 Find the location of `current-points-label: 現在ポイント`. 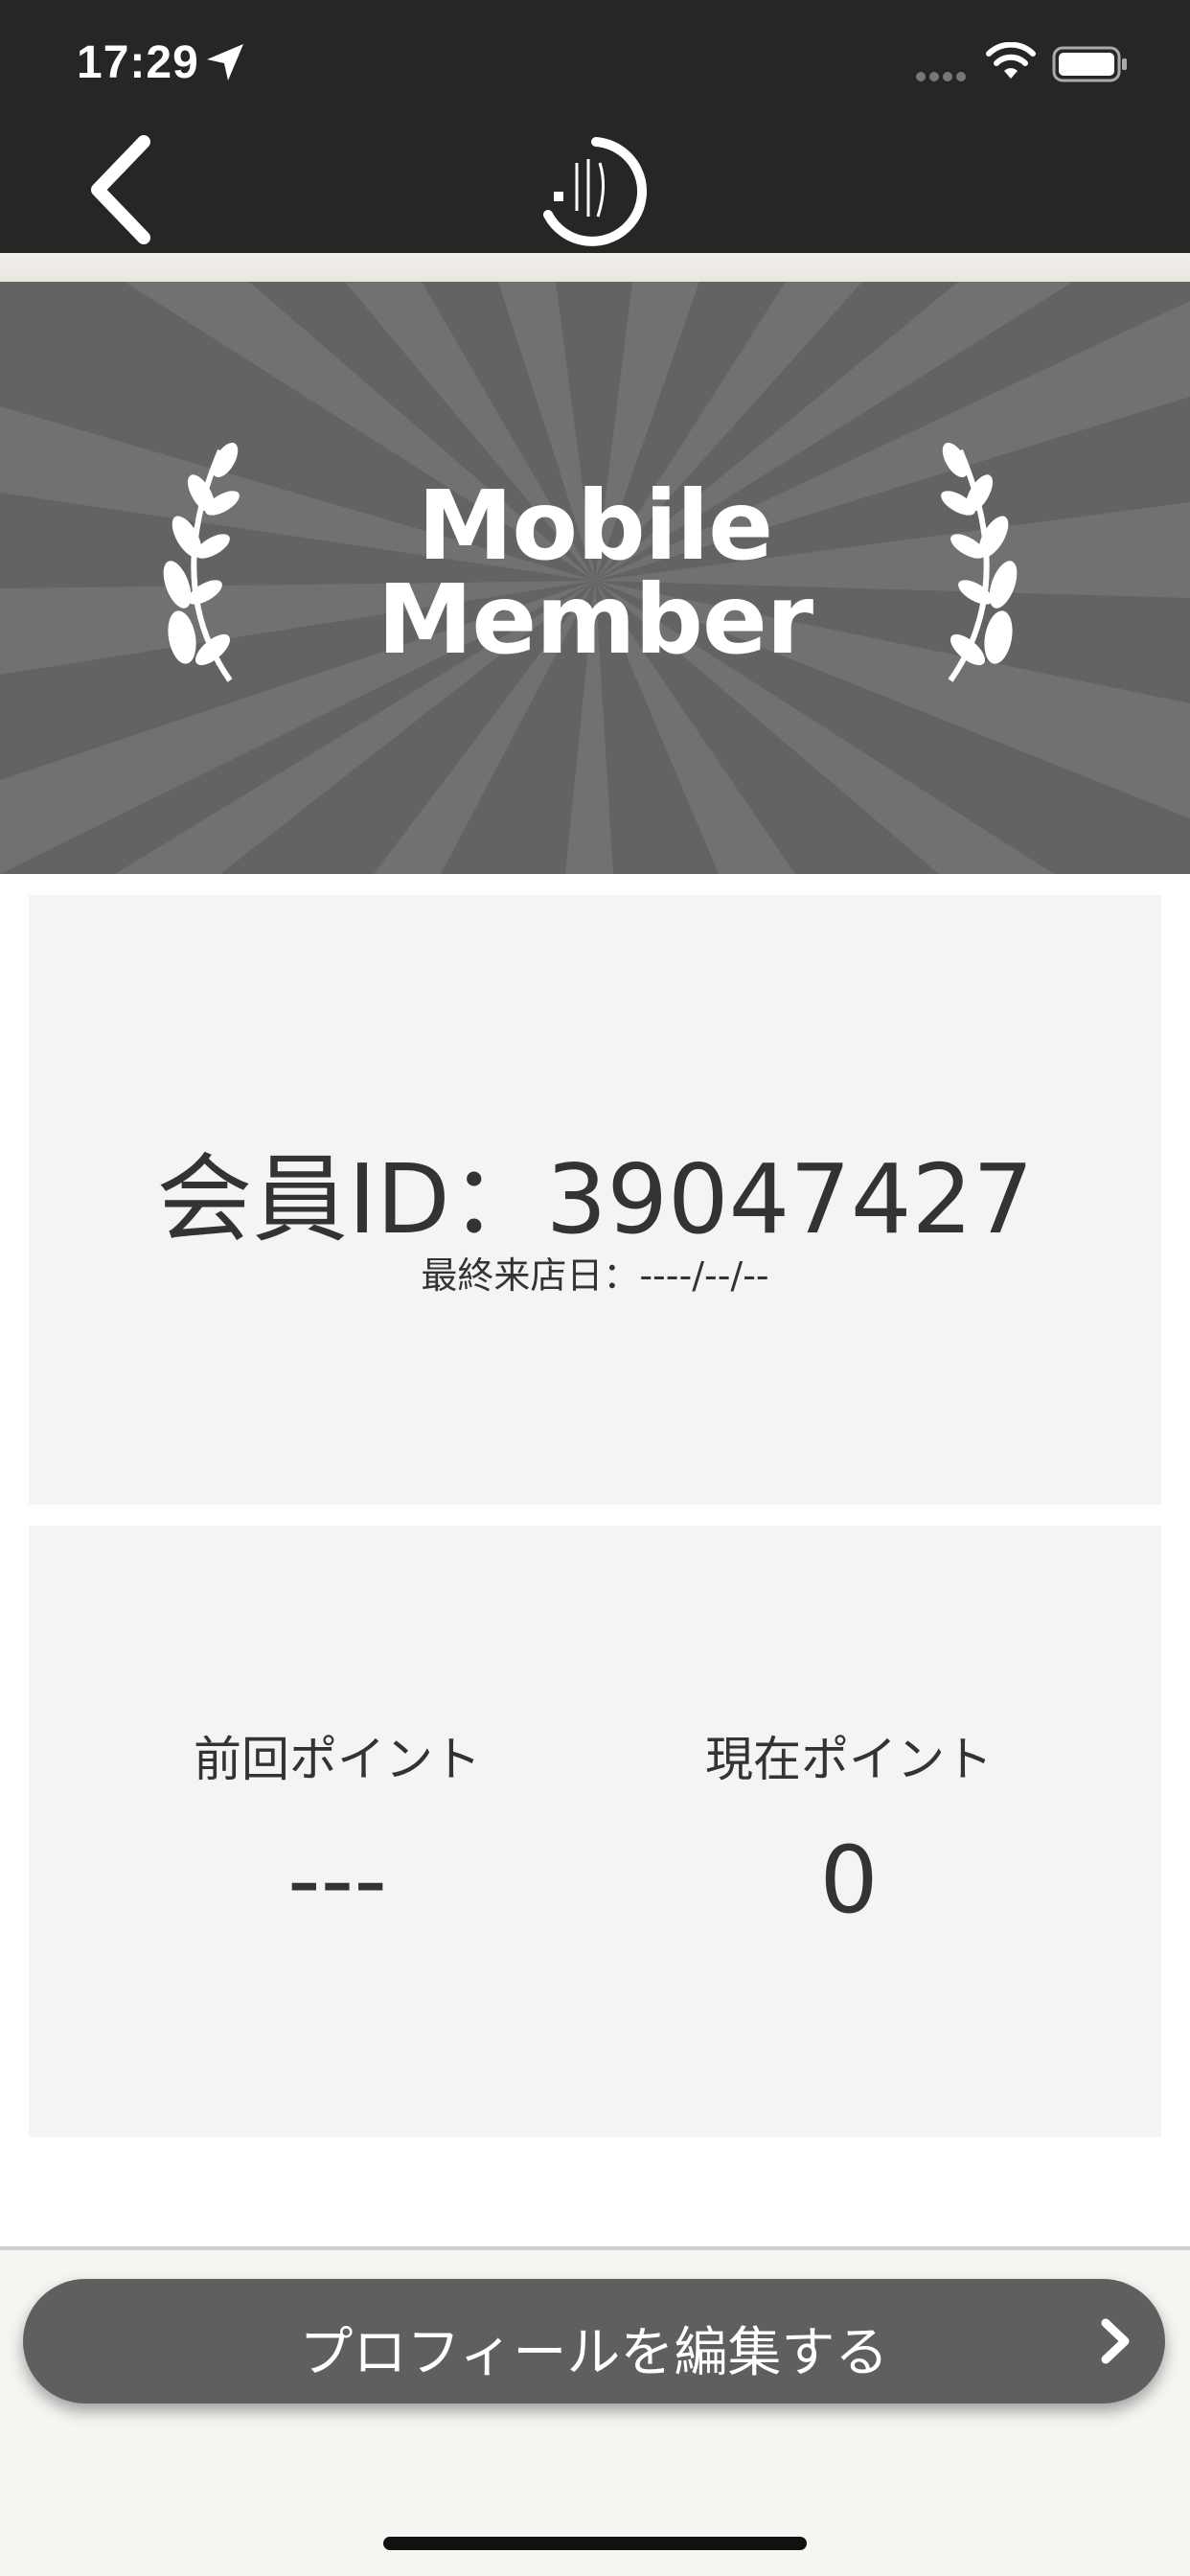

current-points-label: 現在ポイント is located at coordinates (849, 1759).